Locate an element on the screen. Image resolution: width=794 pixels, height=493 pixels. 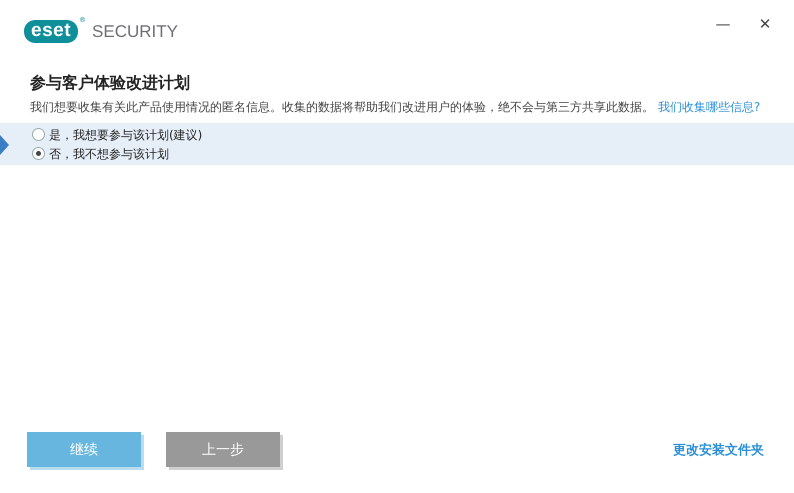
change-folder-link: 更改安装文件夹 is located at coordinates (718, 449).